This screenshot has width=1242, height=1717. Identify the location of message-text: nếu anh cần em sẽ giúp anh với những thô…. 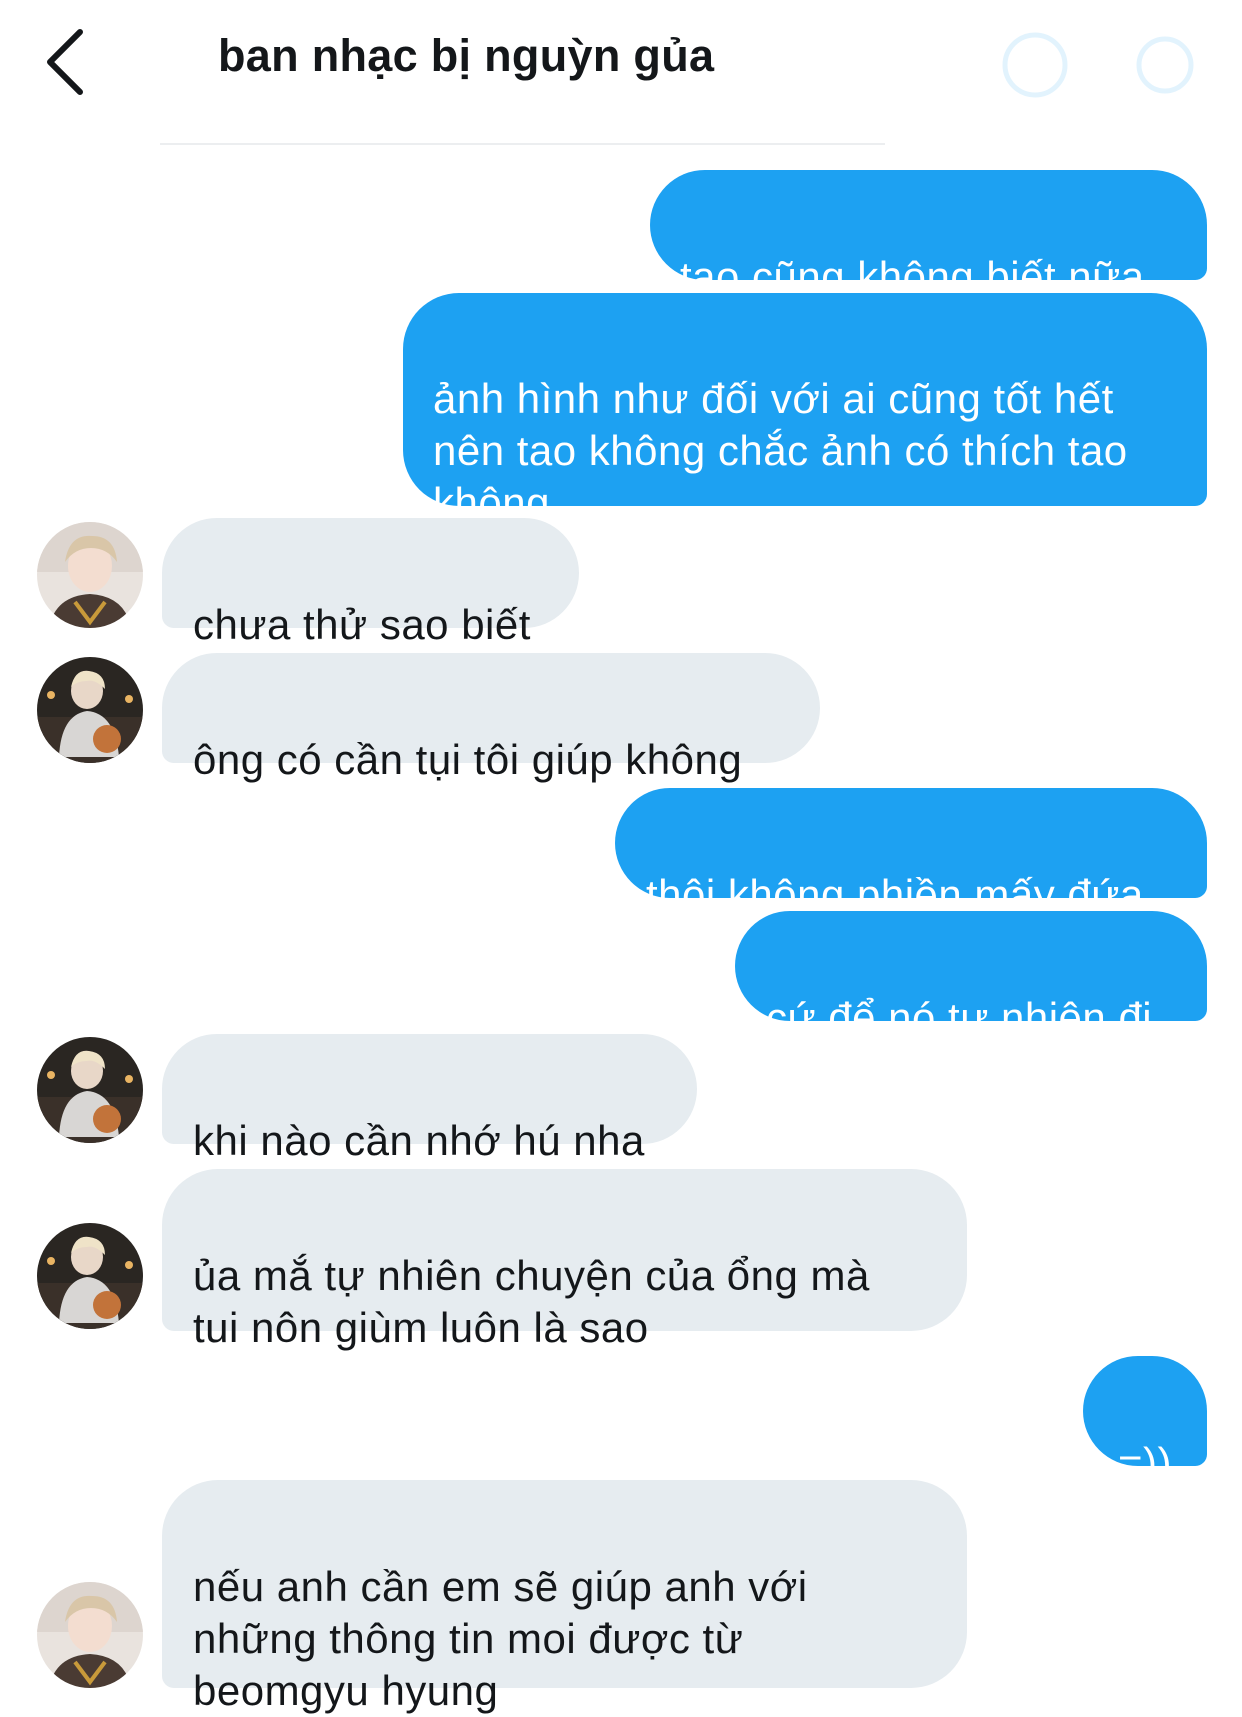
(500, 1638).